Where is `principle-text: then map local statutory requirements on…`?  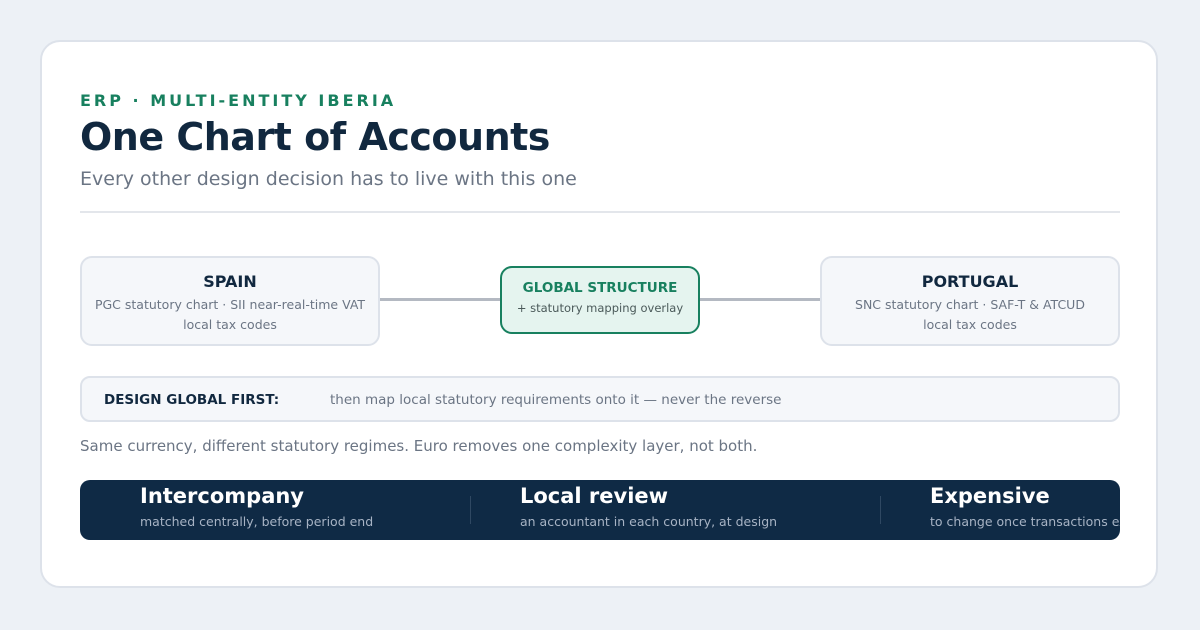
principle-text: then map local statutory requirements on… is located at coordinates (556, 400).